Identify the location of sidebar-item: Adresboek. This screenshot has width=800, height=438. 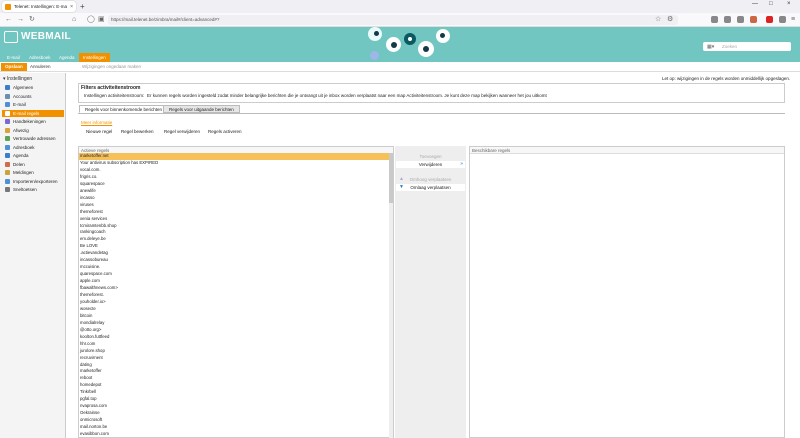
(33, 147).